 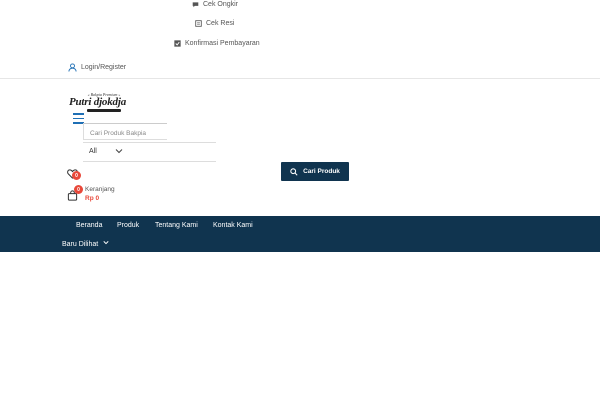 I want to click on search-input: Cari Produk Bakpia, so click(x=125, y=131).